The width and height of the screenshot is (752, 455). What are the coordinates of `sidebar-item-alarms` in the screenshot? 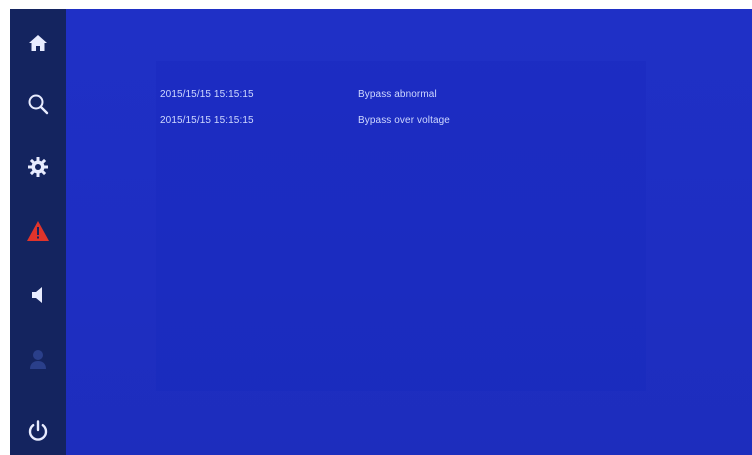 It's located at (38, 231).